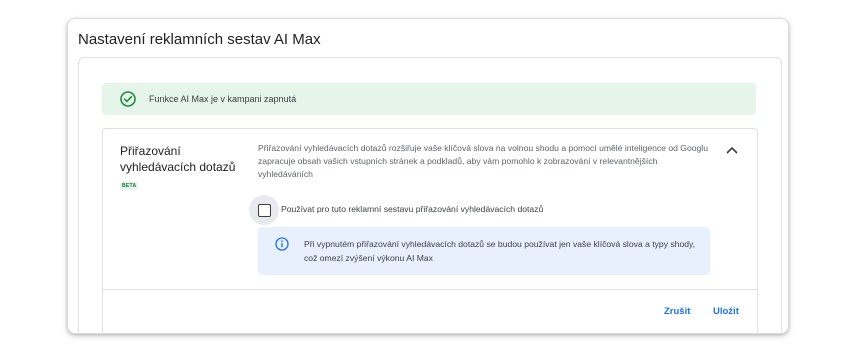 Image resolution: width=855 pixels, height=354 pixels. I want to click on cancel-button: Zrušit, so click(677, 311).